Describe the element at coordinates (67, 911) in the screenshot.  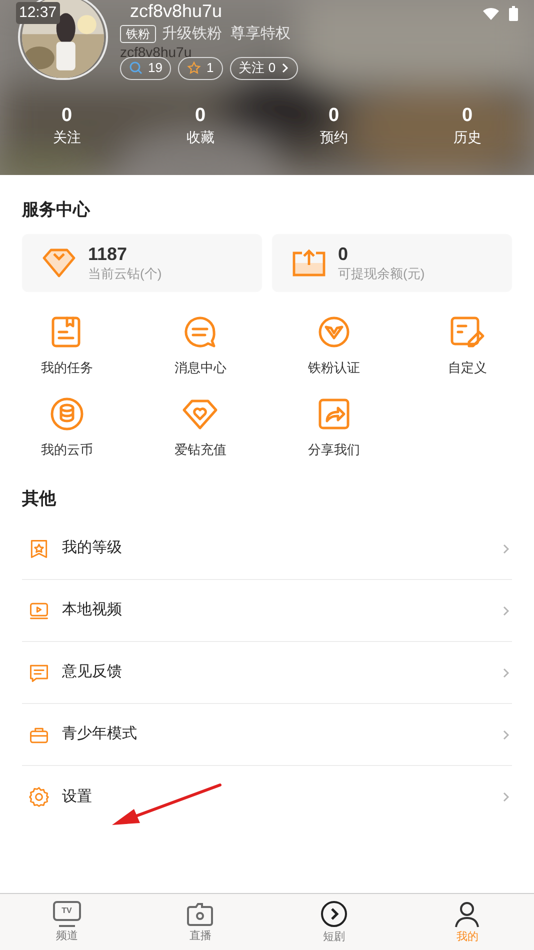
I see `tv-icon-text: TV` at that location.